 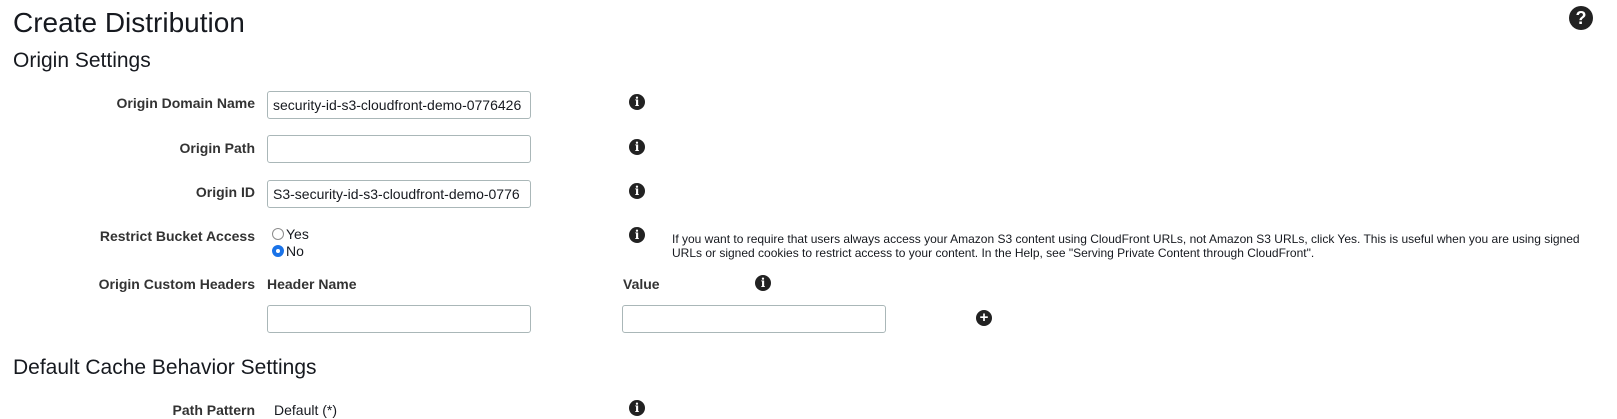 What do you see at coordinates (641, 284) in the screenshot?
I see `value-column-label: Value` at bounding box center [641, 284].